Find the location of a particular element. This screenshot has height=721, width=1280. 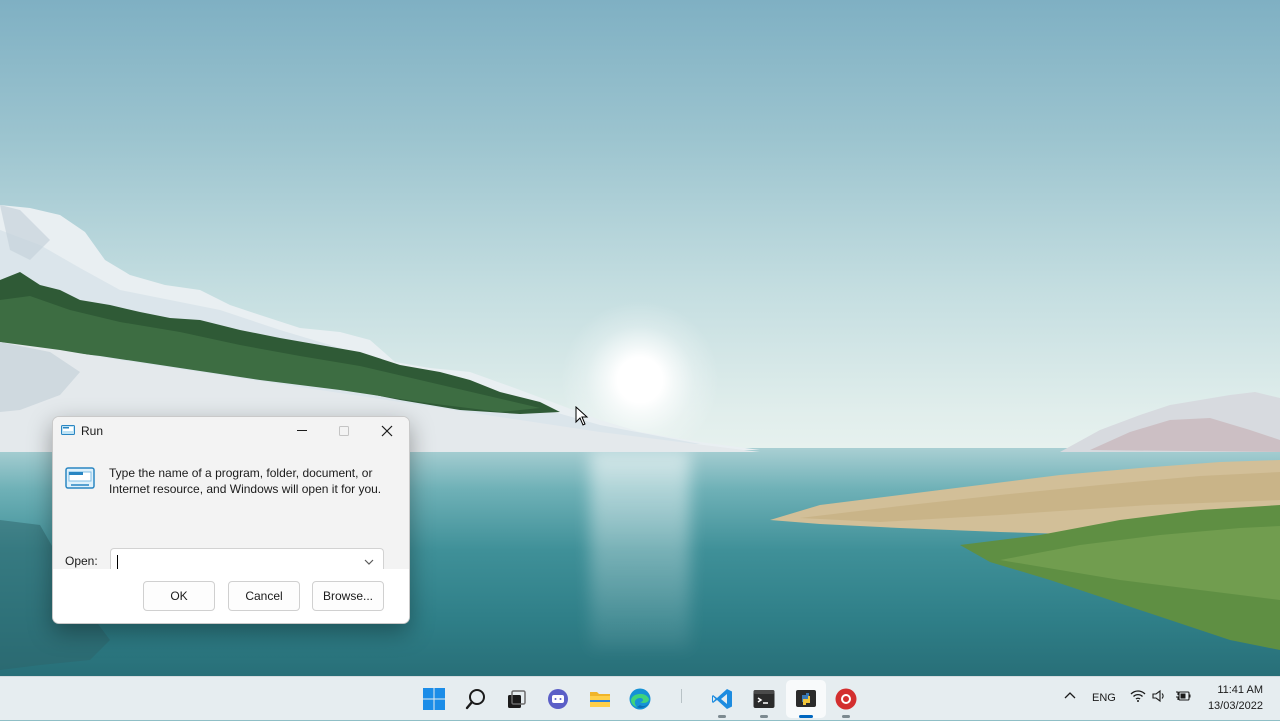

taskbar-recorder-button is located at coordinates (846, 699).